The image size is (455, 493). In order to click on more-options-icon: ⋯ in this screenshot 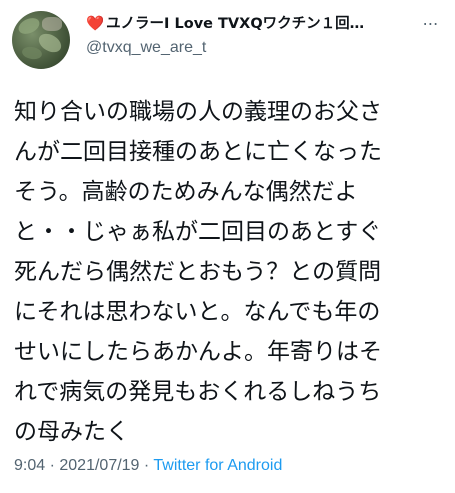, I will do `click(430, 24)`.